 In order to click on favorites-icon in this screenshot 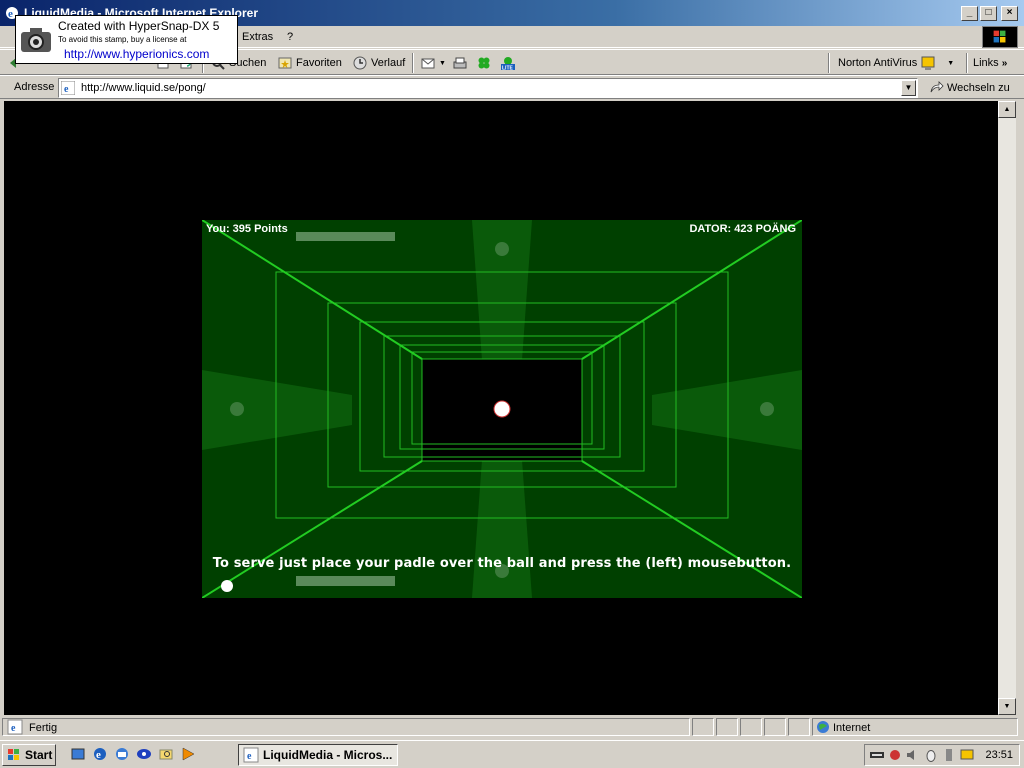, I will do `click(285, 63)`.